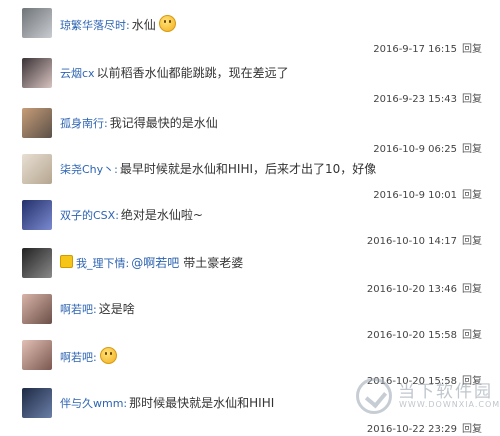 This screenshot has width=500, height=436. What do you see at coordinates (163, 123) in the screenshot?
I see `comment-text: 我记得最快的是水仙` at bounding box center [163, 123].